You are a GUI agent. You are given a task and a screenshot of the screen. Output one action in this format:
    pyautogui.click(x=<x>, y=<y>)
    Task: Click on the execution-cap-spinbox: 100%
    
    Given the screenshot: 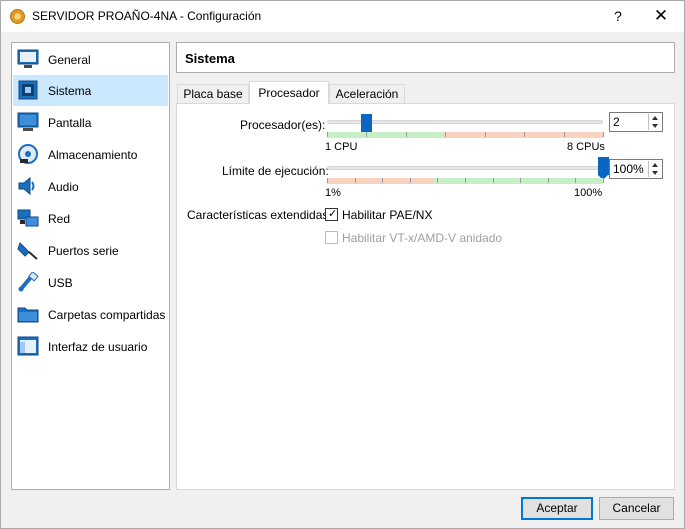 What is the action you would take?
    pyautogui.click(x=636, y=169)
    